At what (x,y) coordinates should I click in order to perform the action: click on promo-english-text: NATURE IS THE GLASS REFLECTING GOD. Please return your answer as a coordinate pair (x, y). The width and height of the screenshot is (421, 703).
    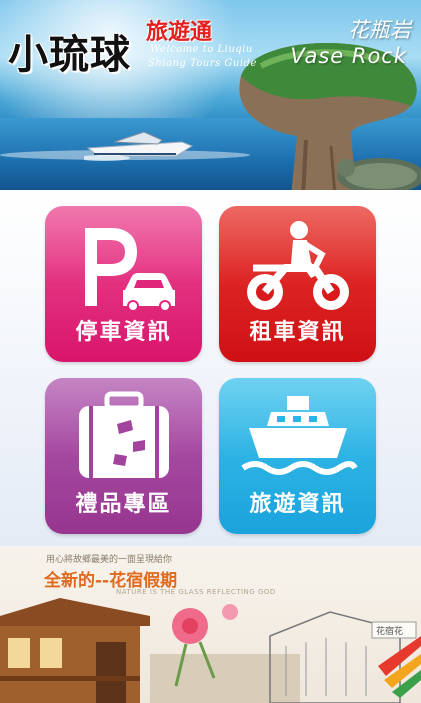
    Looking at the image, I should click on (196, 592).